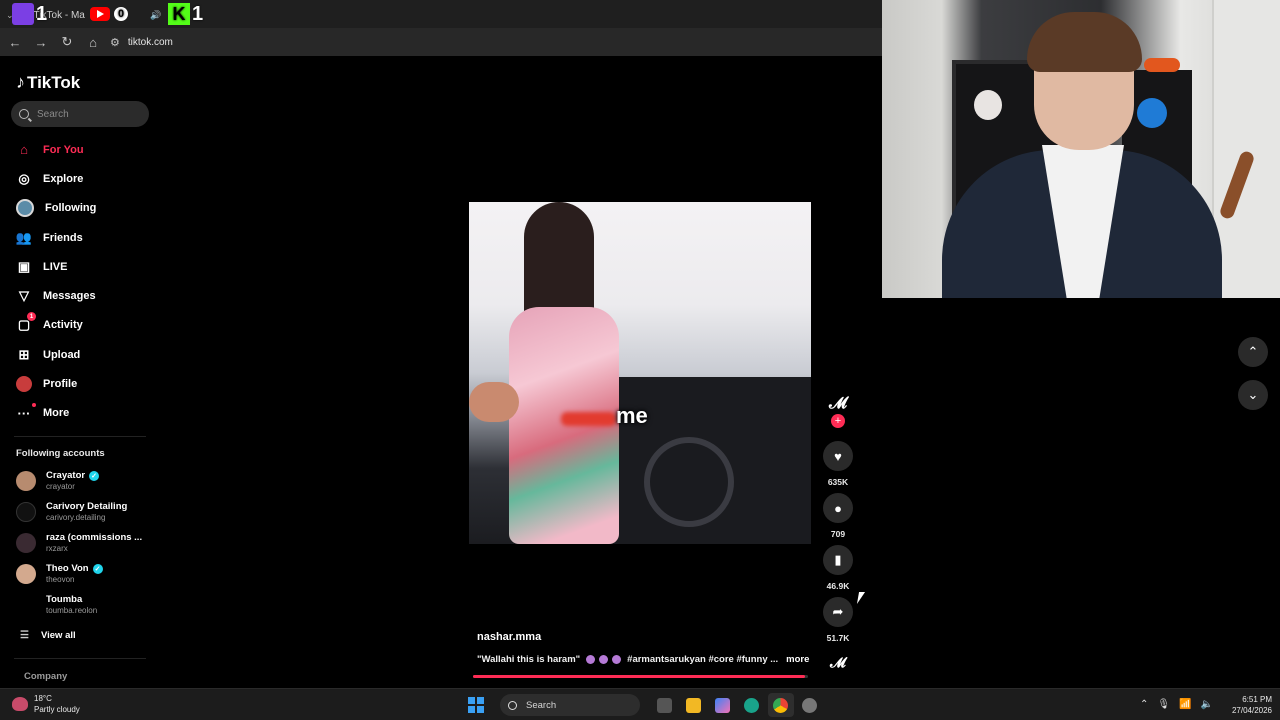 This screenshot has width=1280, height=720. I want to click on profile-avatar-icon, so click(24, 384).